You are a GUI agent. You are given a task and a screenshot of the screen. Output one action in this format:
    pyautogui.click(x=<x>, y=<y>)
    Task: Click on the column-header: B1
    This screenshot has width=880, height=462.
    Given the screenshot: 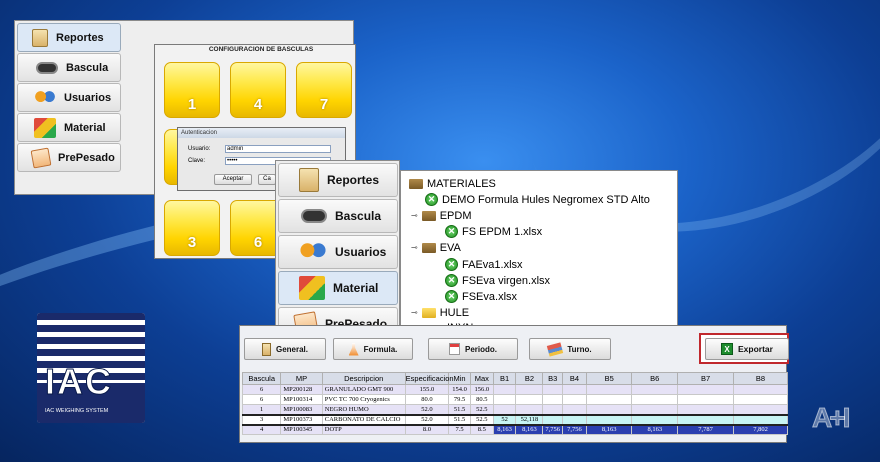 What is the action you would take?
    pyautogui.click(x=504, y=378)
    